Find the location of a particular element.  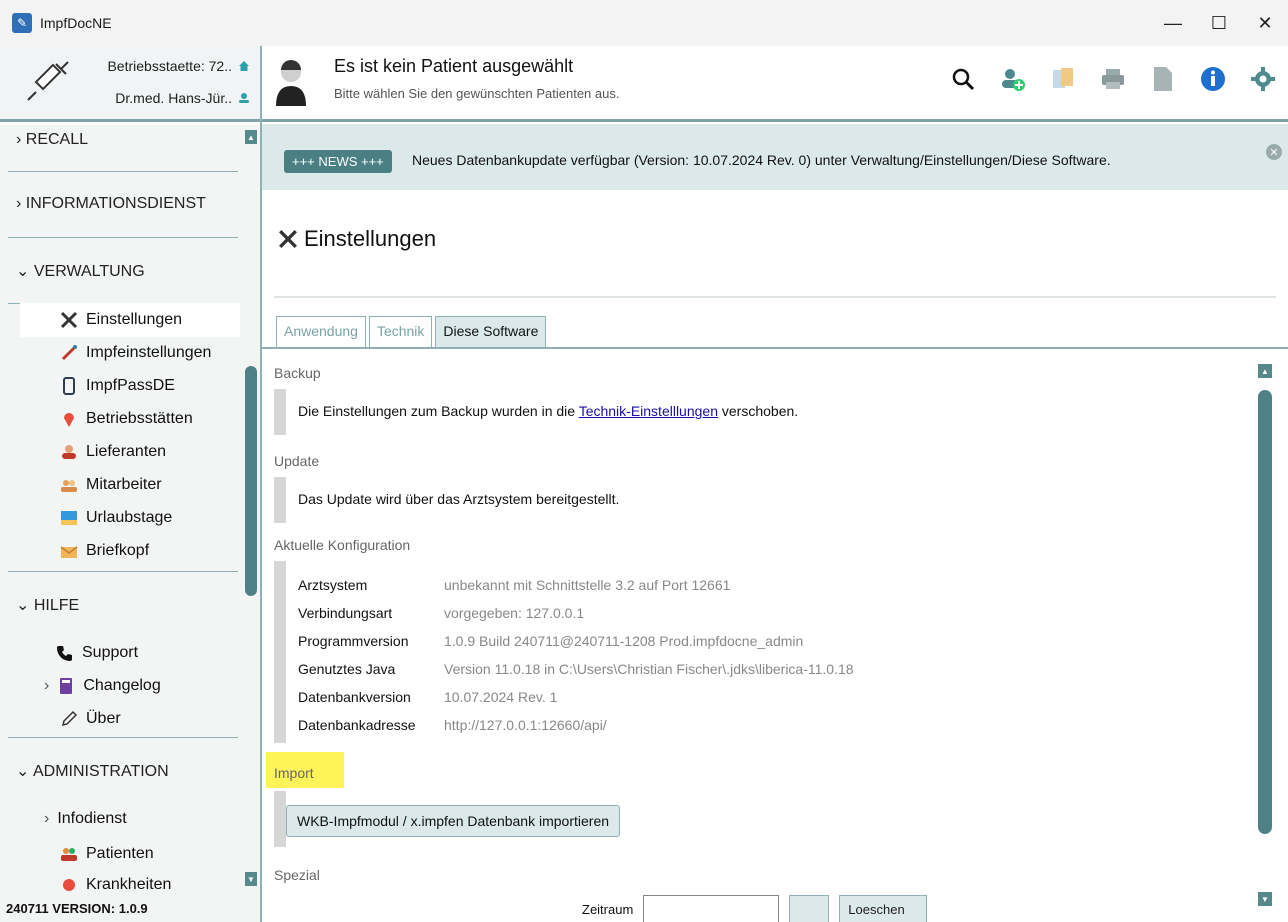

staff-icon is located at coordinates (69, 486).